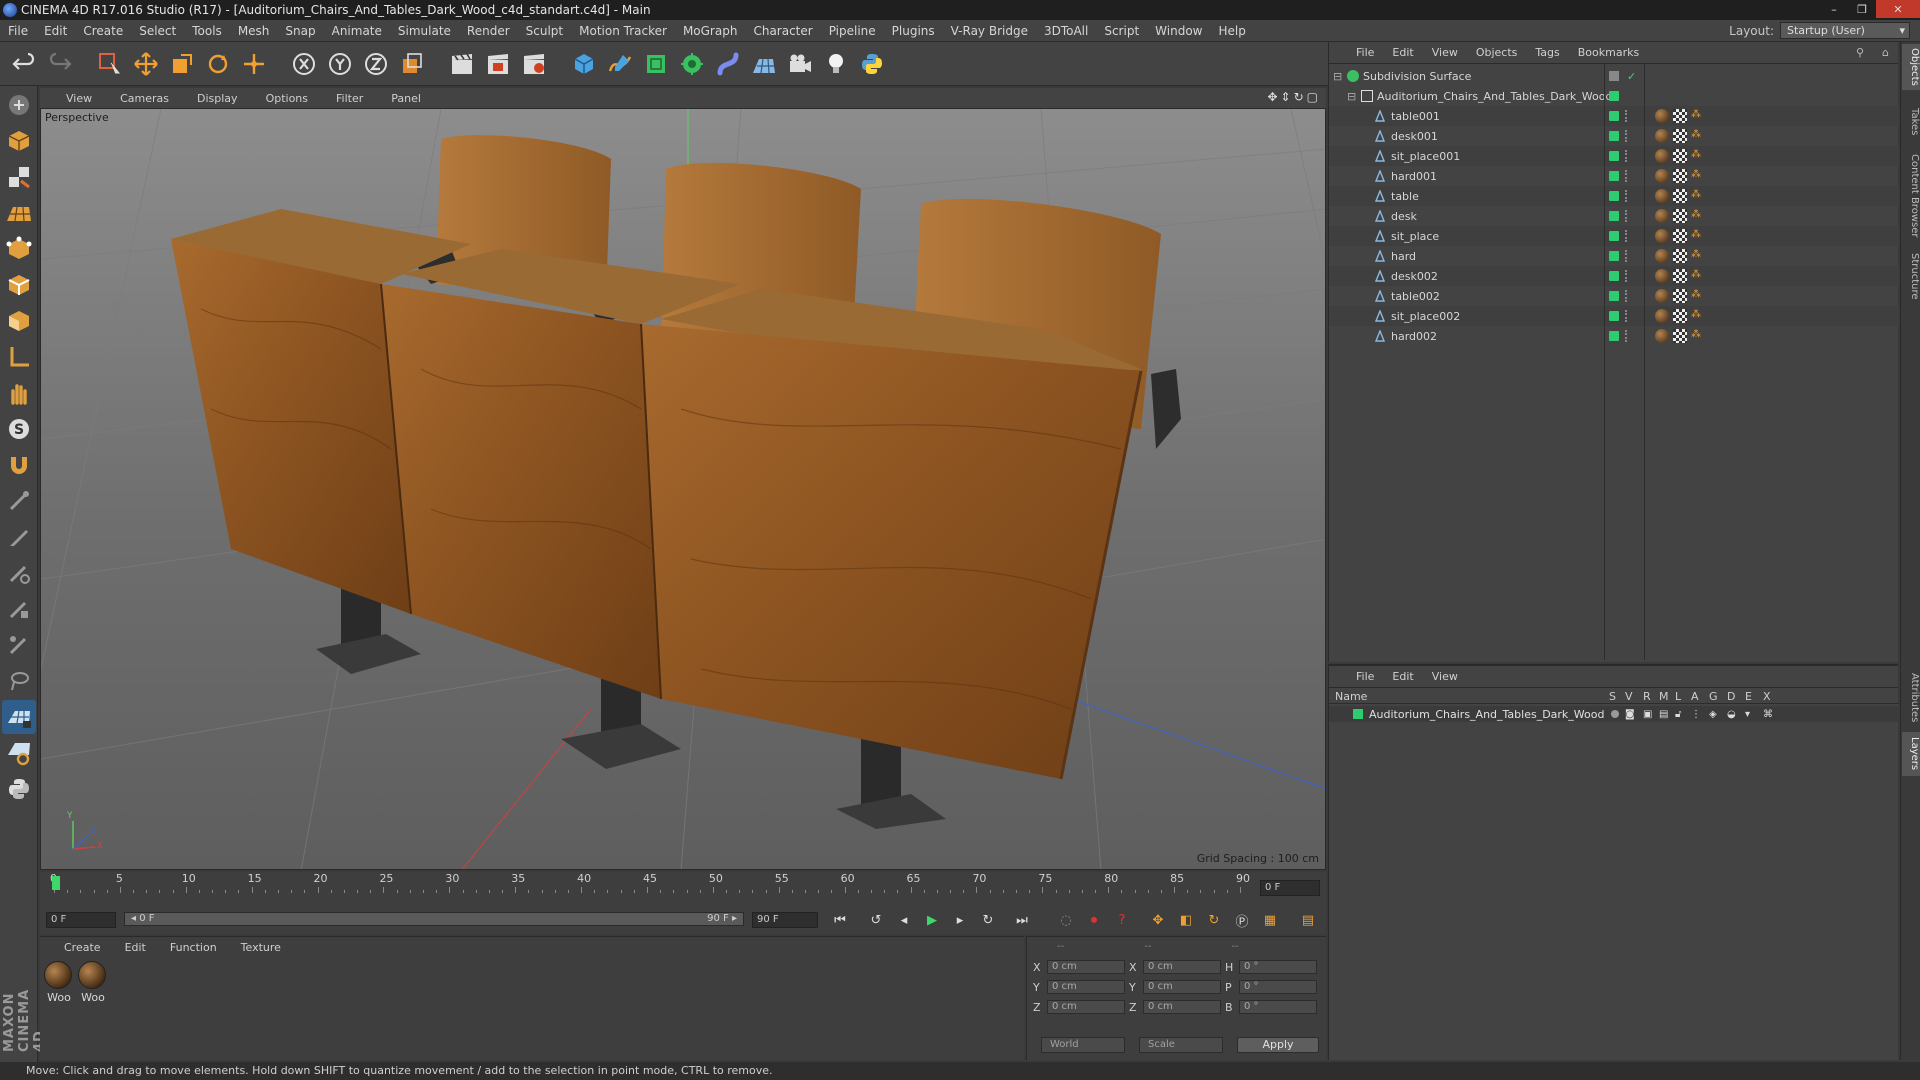  I want to click on pan-view-icon: ✥, so click(1272, 97).